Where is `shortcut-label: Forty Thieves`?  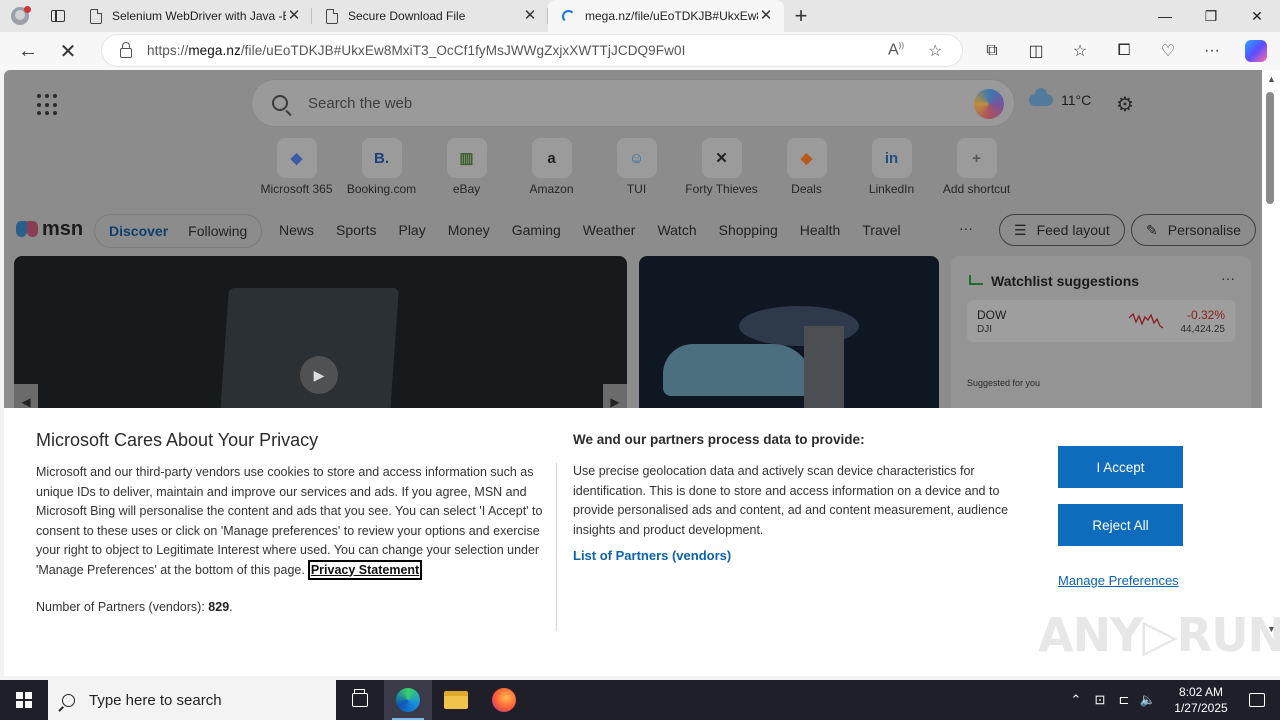 shortcut-label: Forty Thieves is located at coordinates (721, 189).